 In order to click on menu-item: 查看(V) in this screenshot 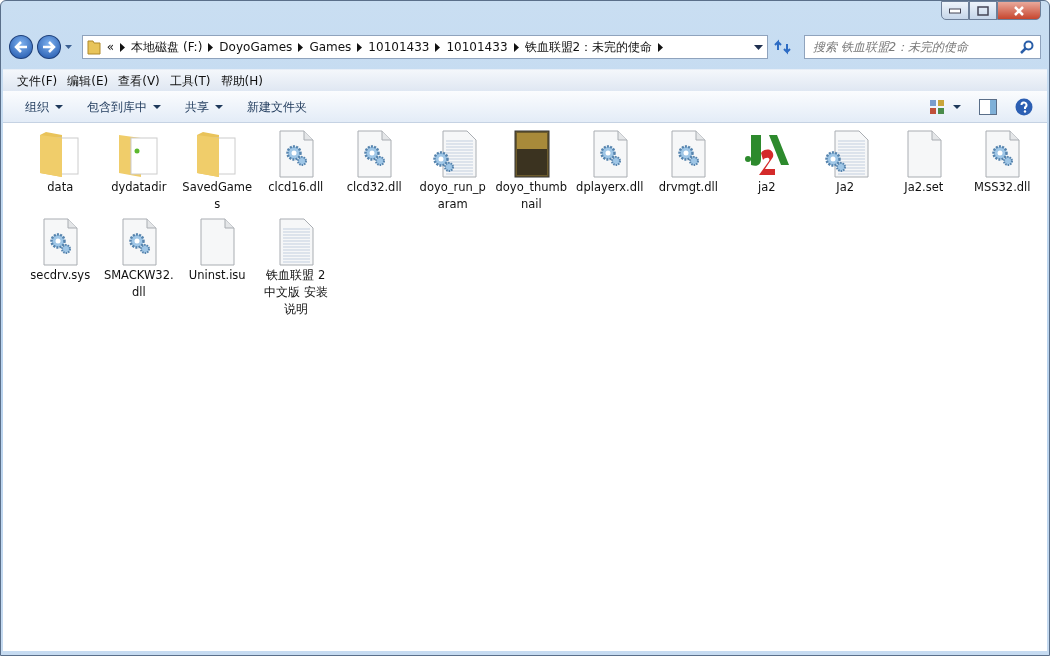, I will do `click(139, 80)`.